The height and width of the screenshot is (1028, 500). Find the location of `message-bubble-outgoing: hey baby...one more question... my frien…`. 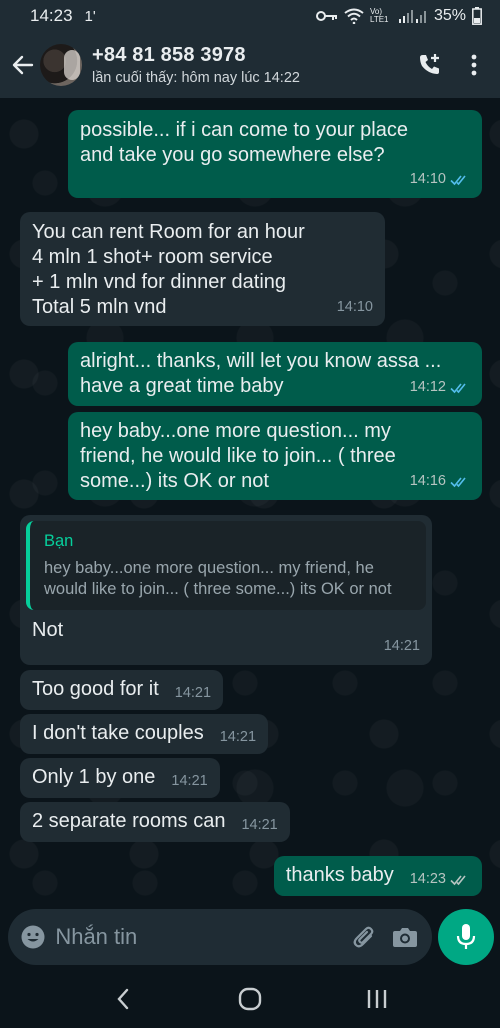

message-bubble-outgoing: hey baby...one more question... my frien… is located at coordinates (275, 456).